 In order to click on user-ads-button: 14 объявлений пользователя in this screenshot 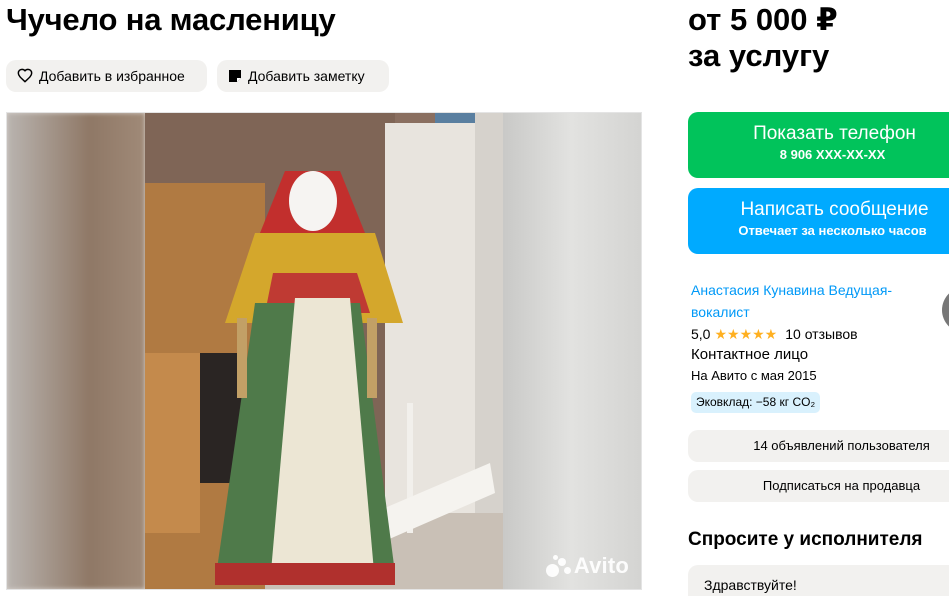, I will do `click(818, 446)`.